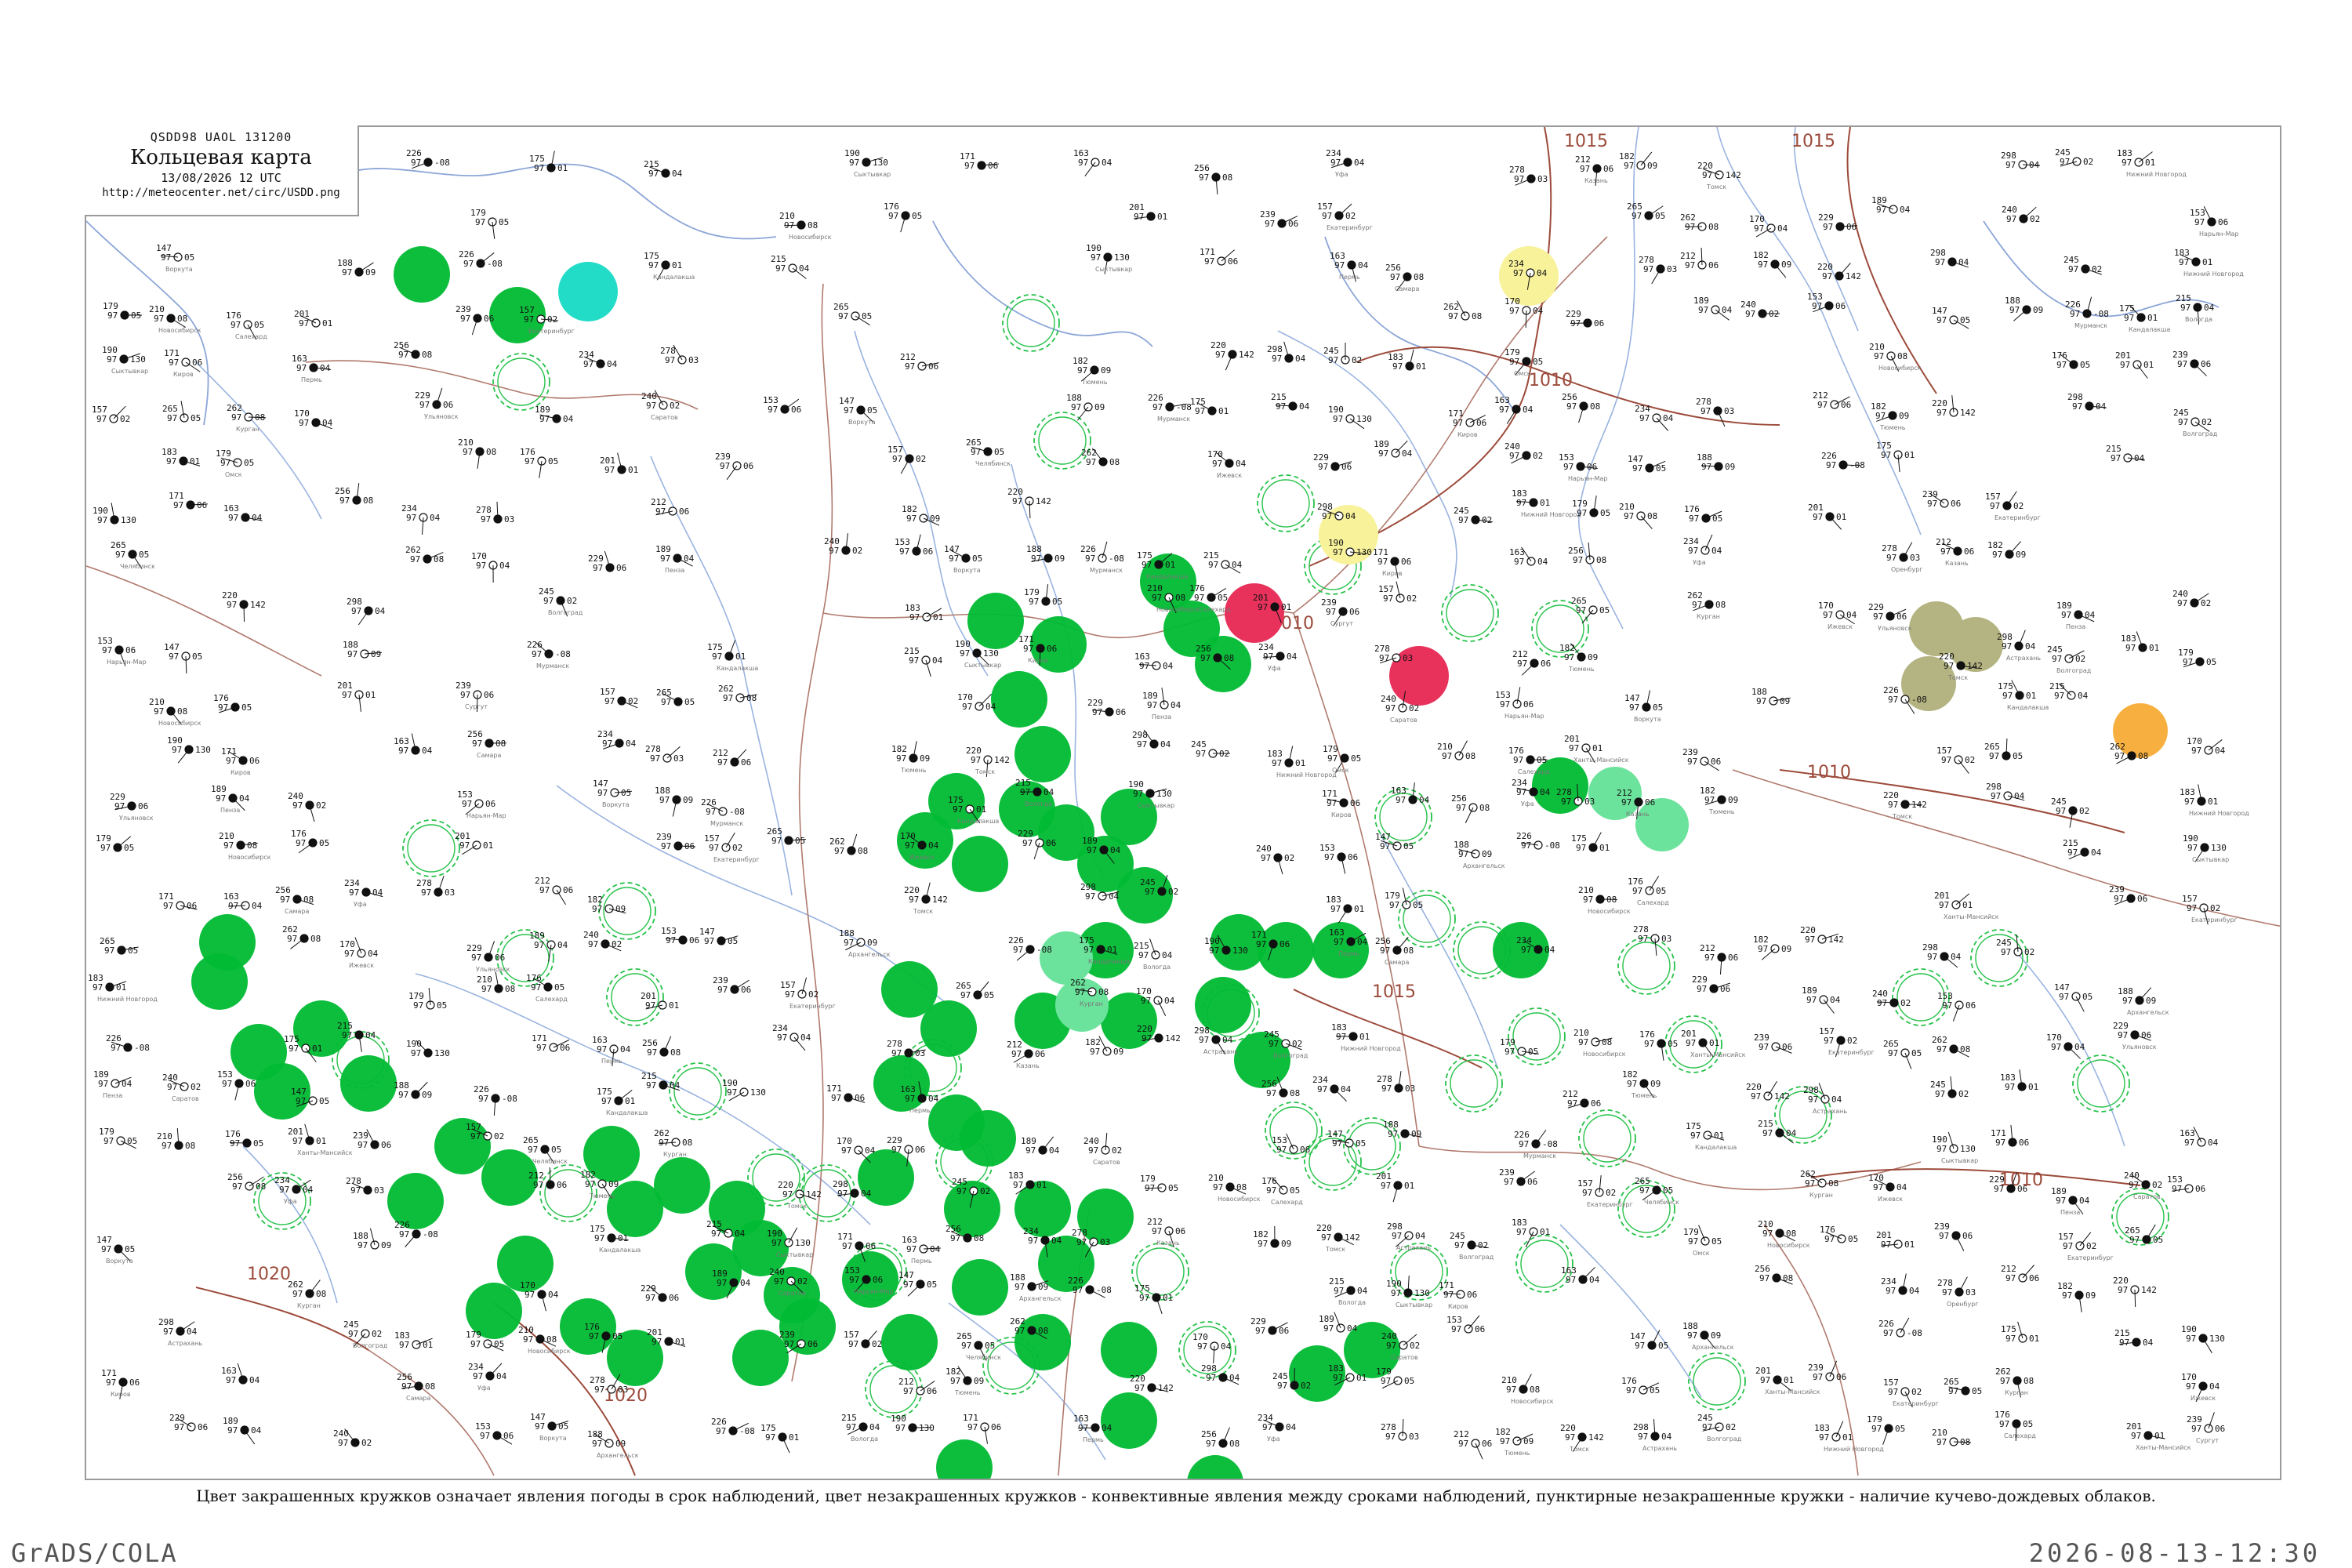  I want to click on station-plot: 19097 130Сыктывкар, so click(2206, 848).